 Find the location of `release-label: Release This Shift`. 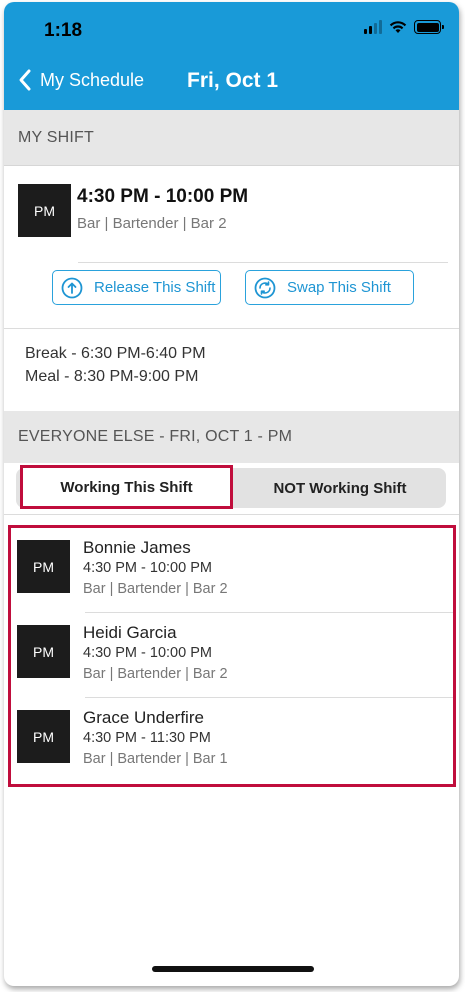

release-label: Release This Shift is located at coordinates (155, 287).